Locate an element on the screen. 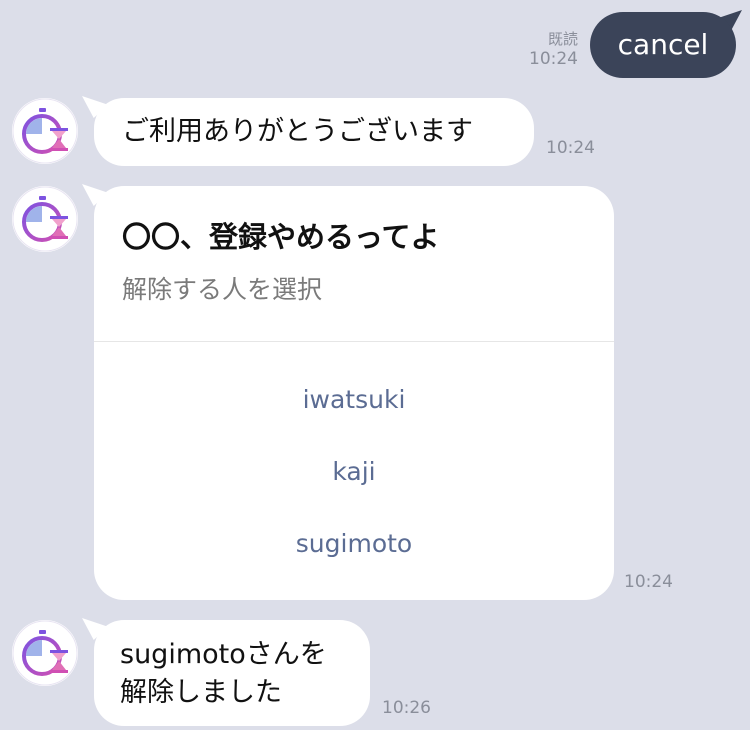  incoming-message-bubble: sugimotoさんを 解除しました is located at coordinates (232, 673).